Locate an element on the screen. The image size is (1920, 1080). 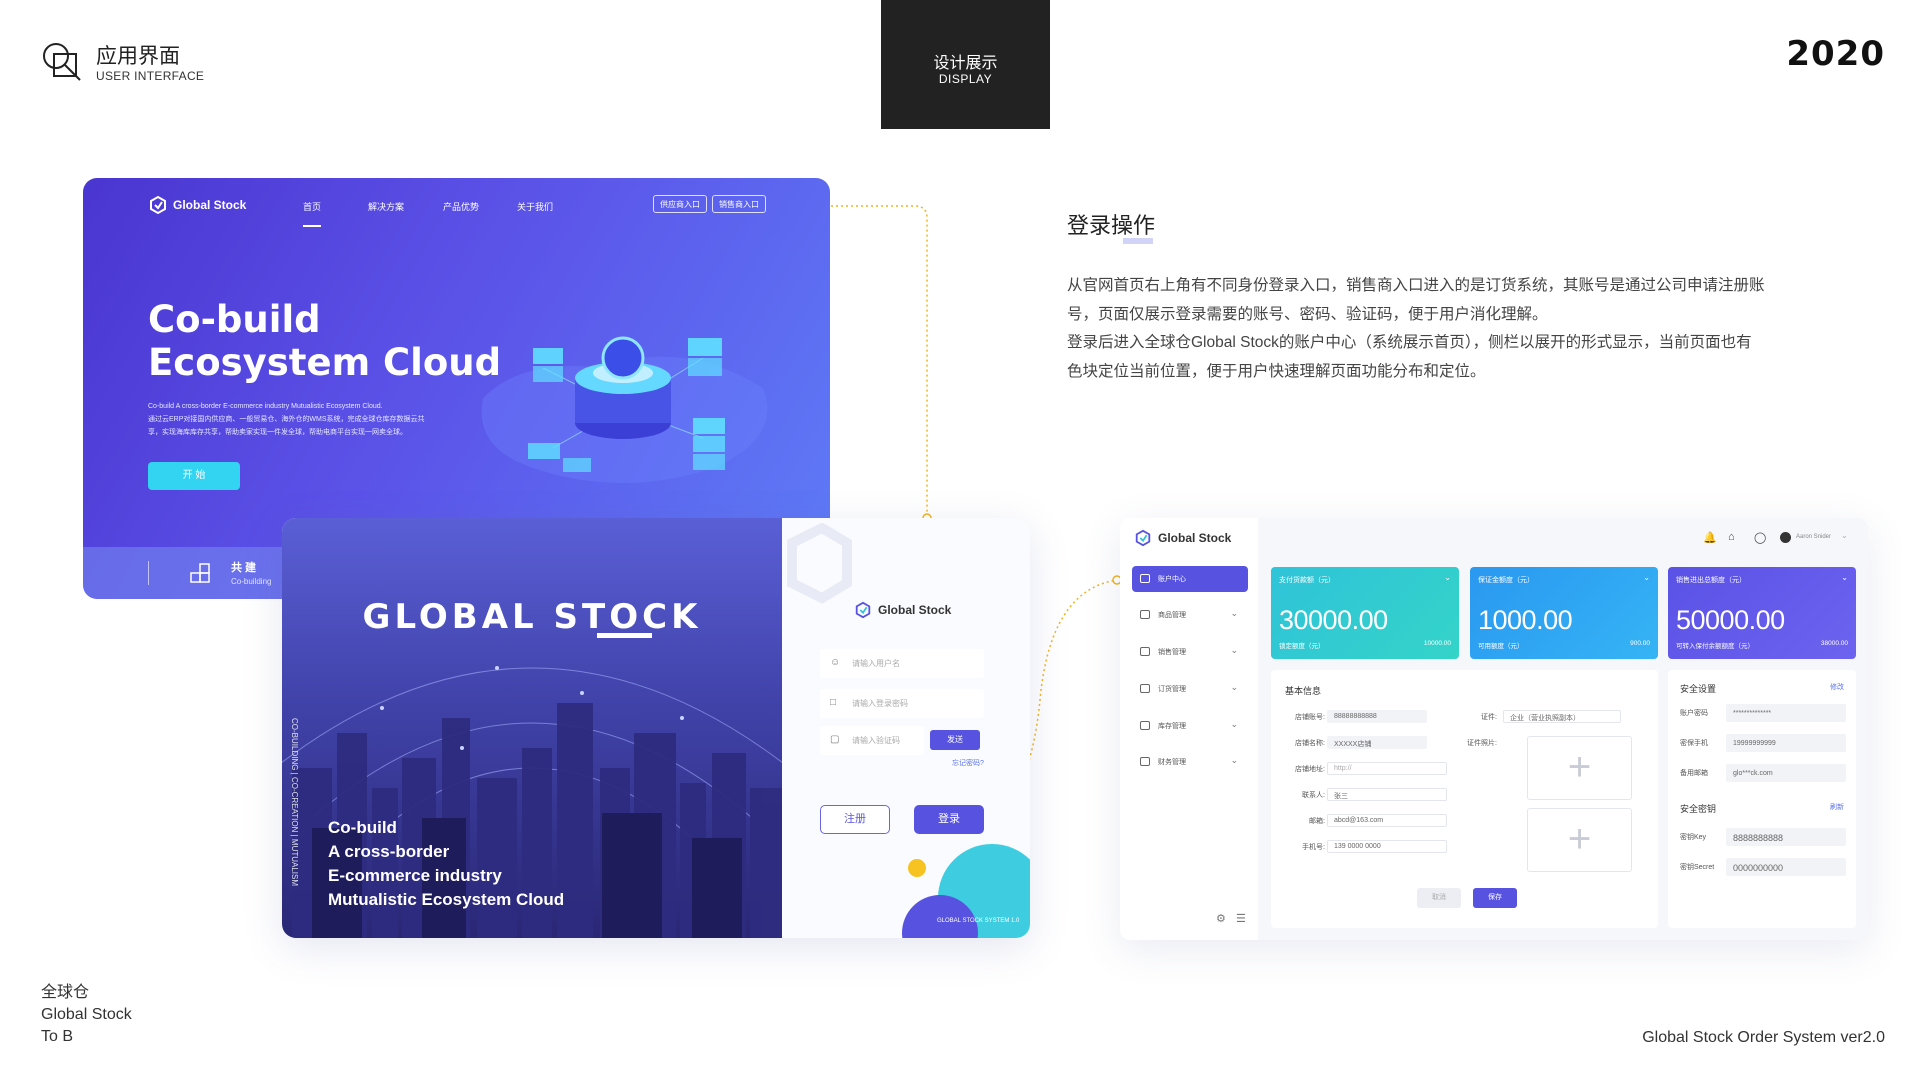
co-building-icon is located at coordinates (200, 573).